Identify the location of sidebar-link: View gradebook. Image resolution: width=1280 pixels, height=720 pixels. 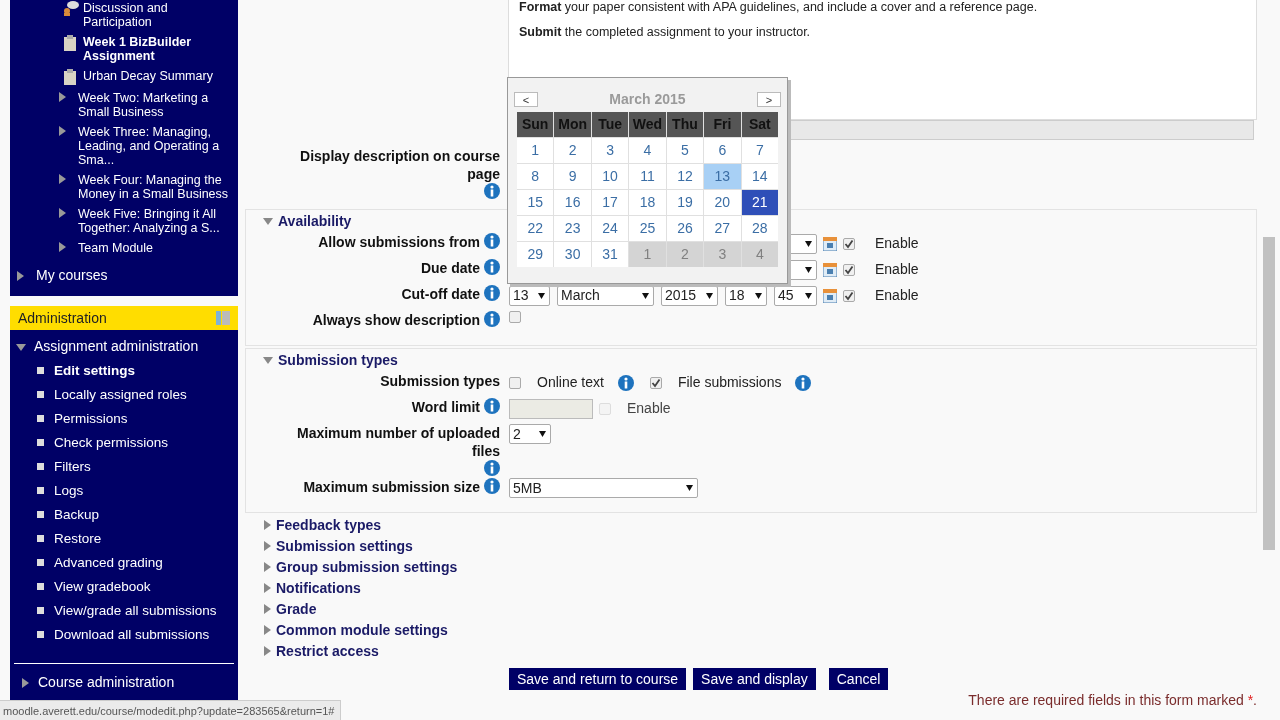
(102, 586).